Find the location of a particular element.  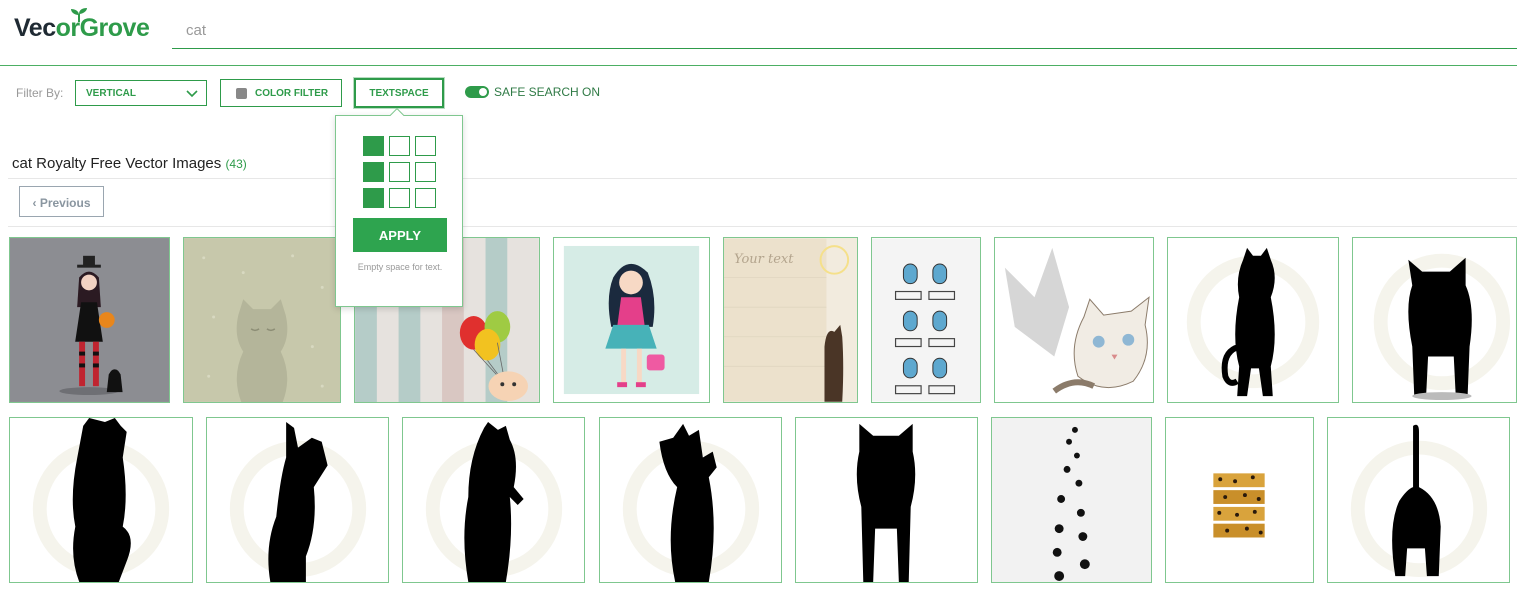

cat-silhouette-front-image is located at coordinates (886, 500).